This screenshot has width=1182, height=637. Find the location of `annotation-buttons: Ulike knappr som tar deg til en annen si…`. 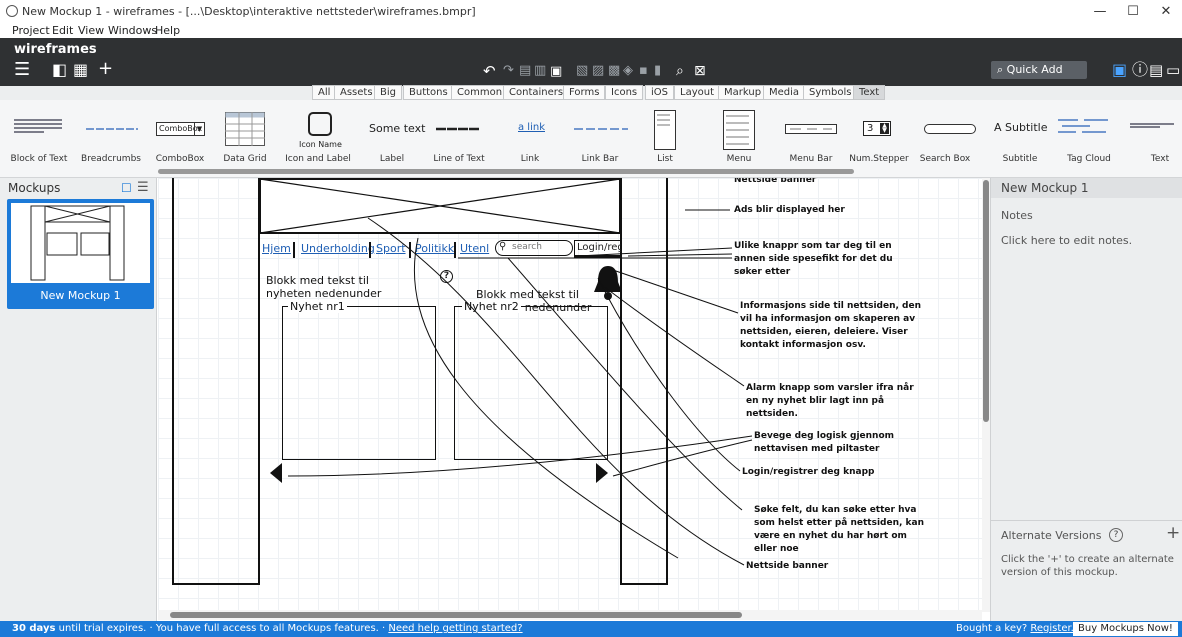

annotation-buttons: Ulike knappr som tar deg til en annen si… is located at coordinates (813, 259).